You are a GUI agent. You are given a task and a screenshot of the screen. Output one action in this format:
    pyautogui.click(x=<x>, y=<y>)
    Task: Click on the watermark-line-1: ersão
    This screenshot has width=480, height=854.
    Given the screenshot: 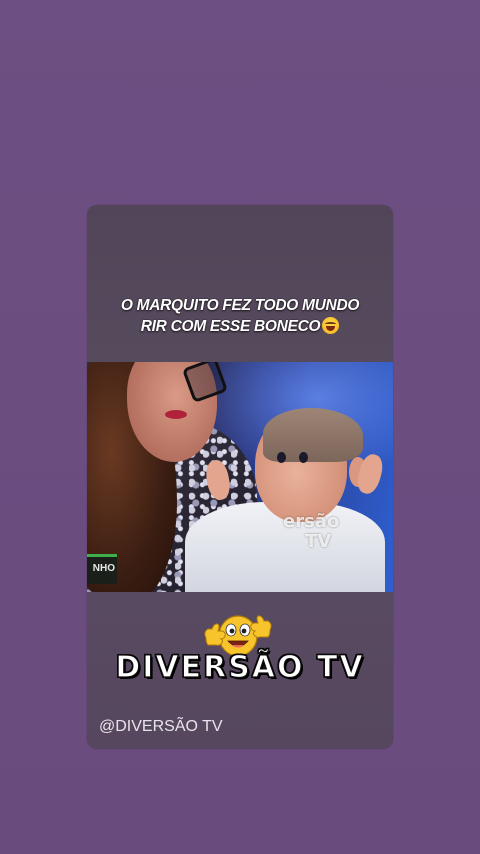 What is the action you would take?
    pyautogui.click(x=311, y=521)
    